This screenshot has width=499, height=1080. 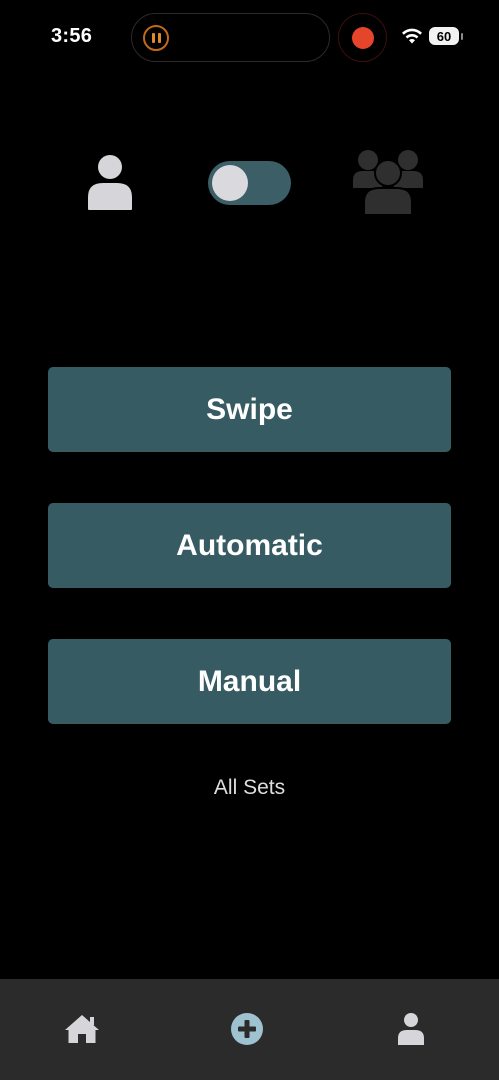 What do you see at coordinates (412, 36) in the screenshot?
I see `wifi-icon` at bounding box center [412, 36].